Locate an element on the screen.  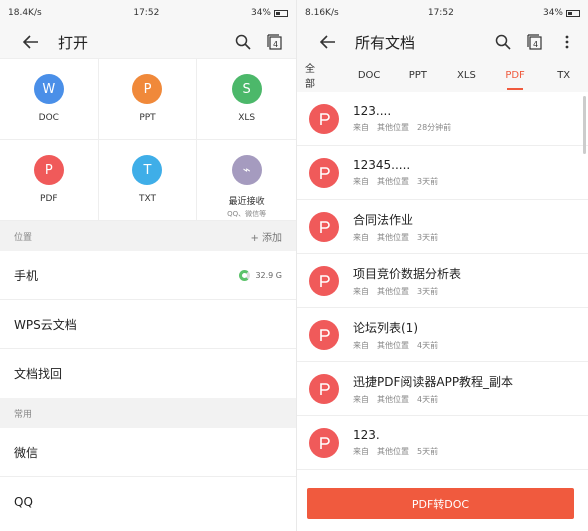
xls-icon: S is located at coordinates (246, 89).